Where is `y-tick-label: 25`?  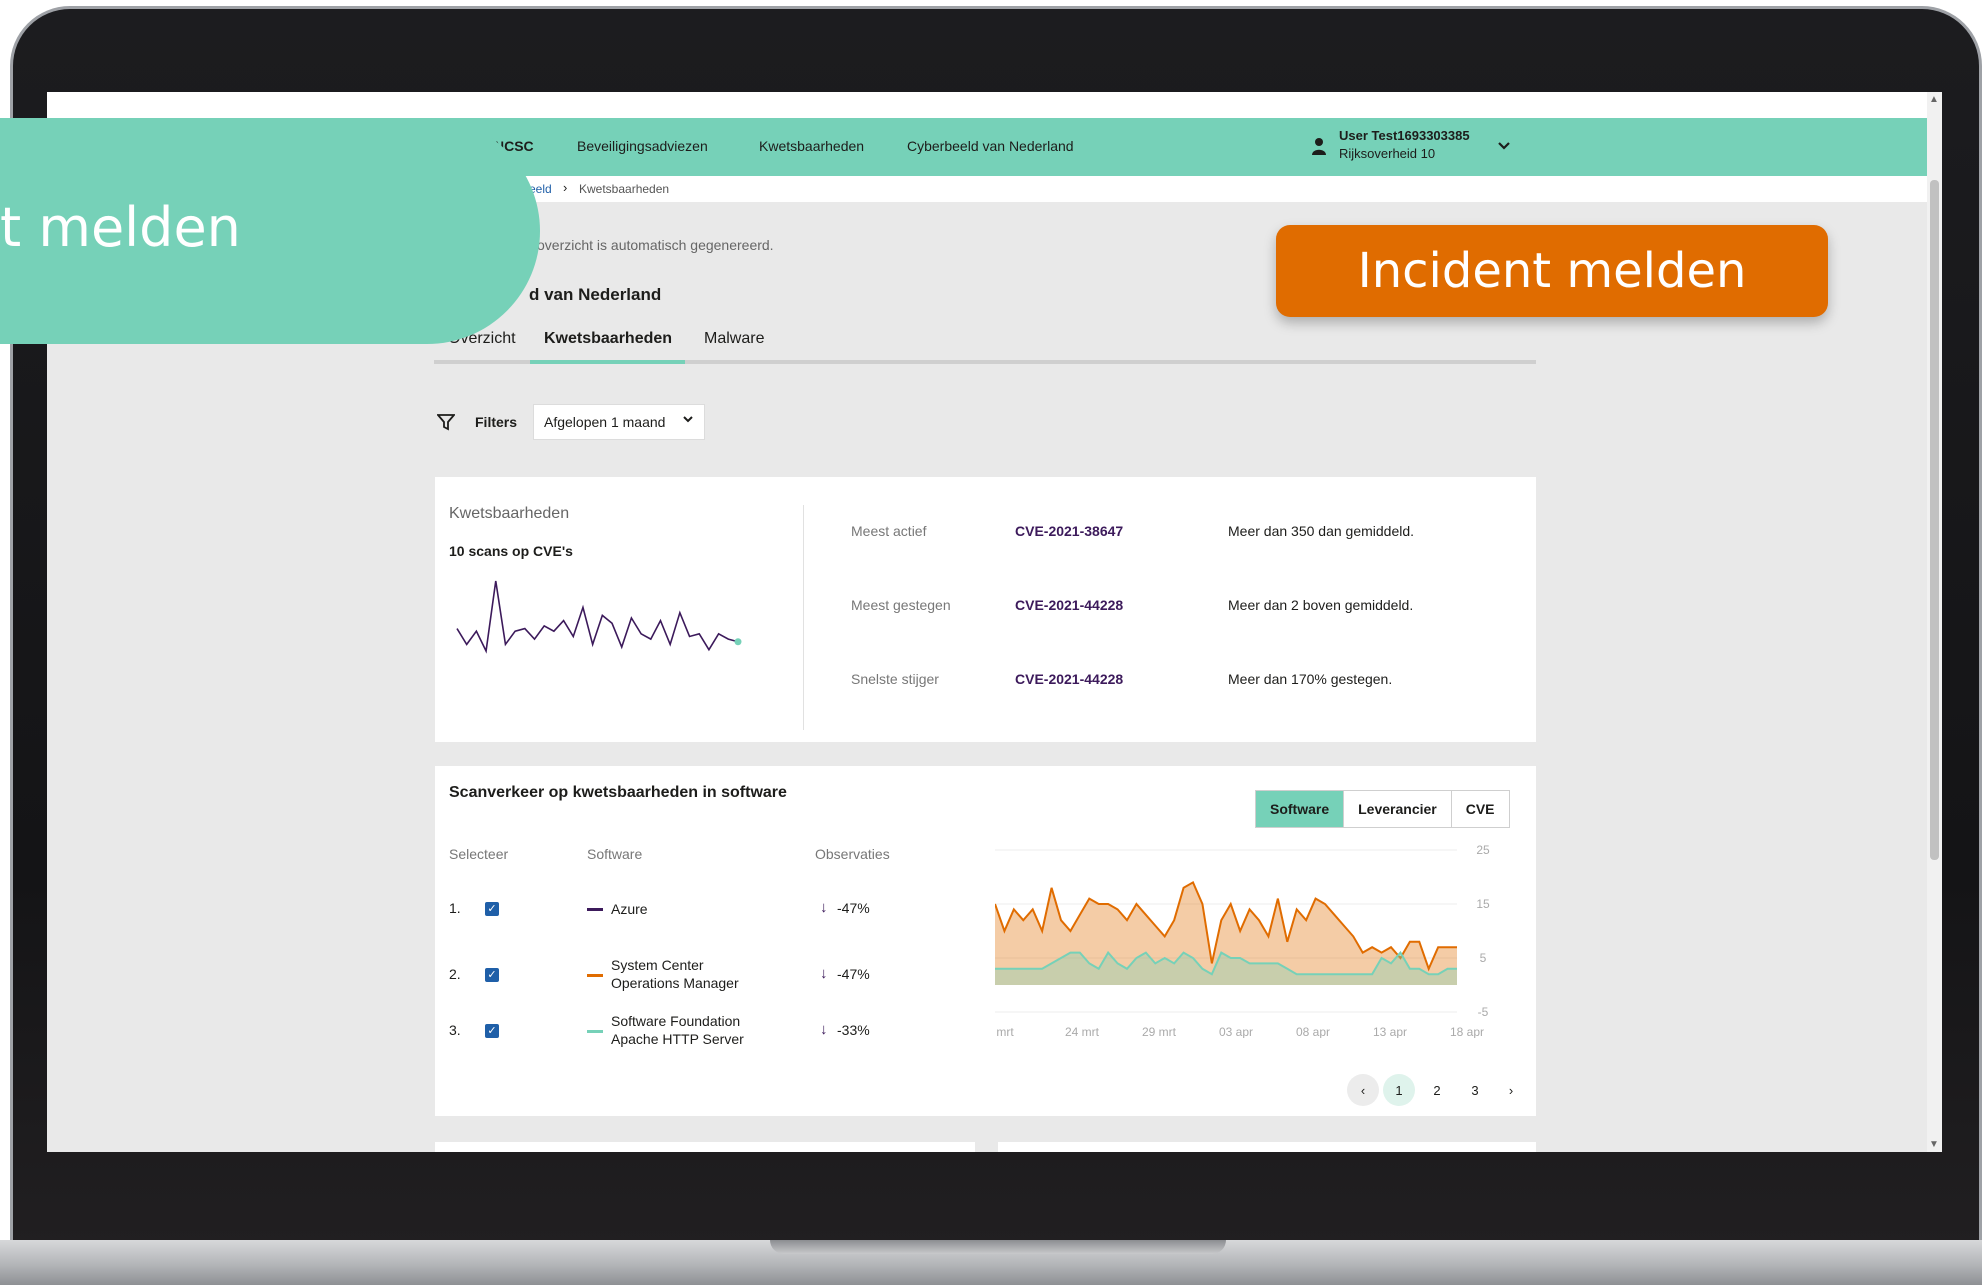 y-tick-label: 25 is located at coordinates (1483, 850).